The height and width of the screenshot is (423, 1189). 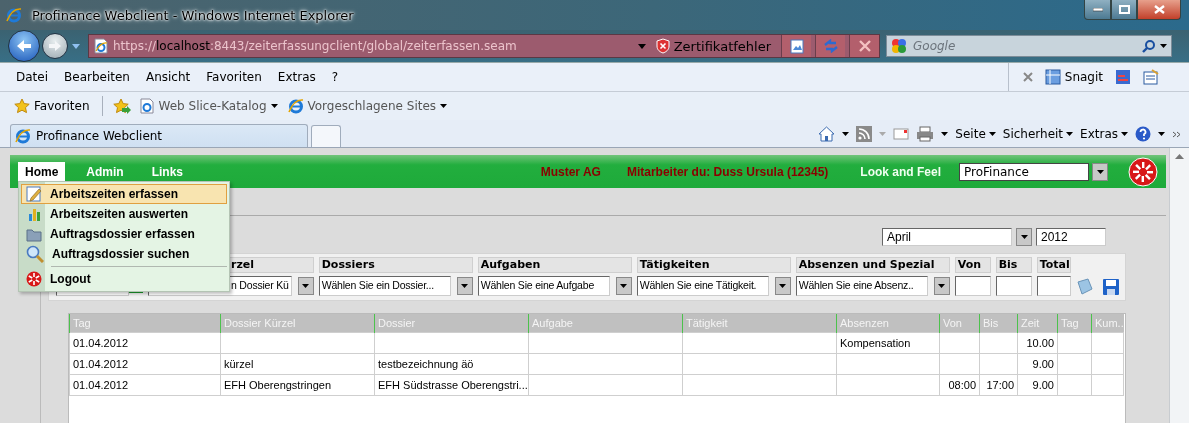 What do you see at coordinates (168, 77) in the screenshot?
I see `menu-item: Ansicht` at bounding box center [168, 77].